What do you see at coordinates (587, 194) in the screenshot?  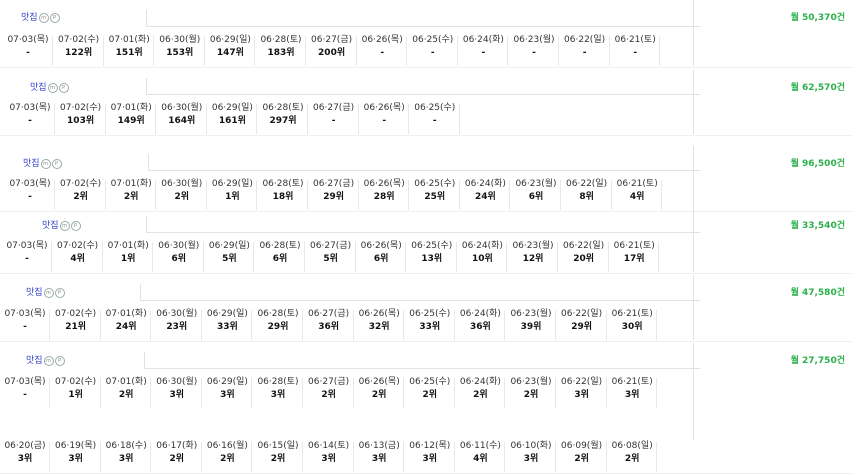 I see `rank-cell: 06·22(일) 8위` at bounding box center [587, 194].